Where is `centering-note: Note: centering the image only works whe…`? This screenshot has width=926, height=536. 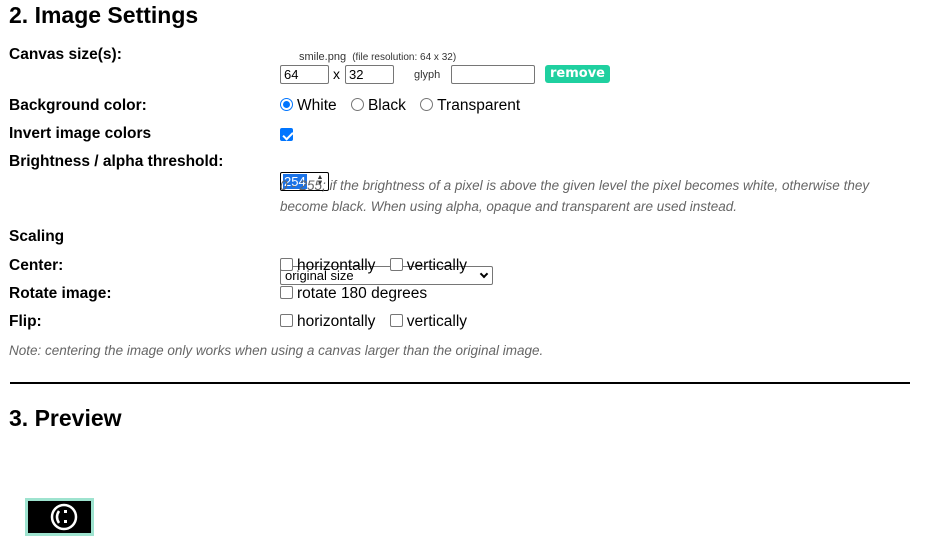 centering-note: Note: centering the image only works whe… is located at coordinates (276, 350).